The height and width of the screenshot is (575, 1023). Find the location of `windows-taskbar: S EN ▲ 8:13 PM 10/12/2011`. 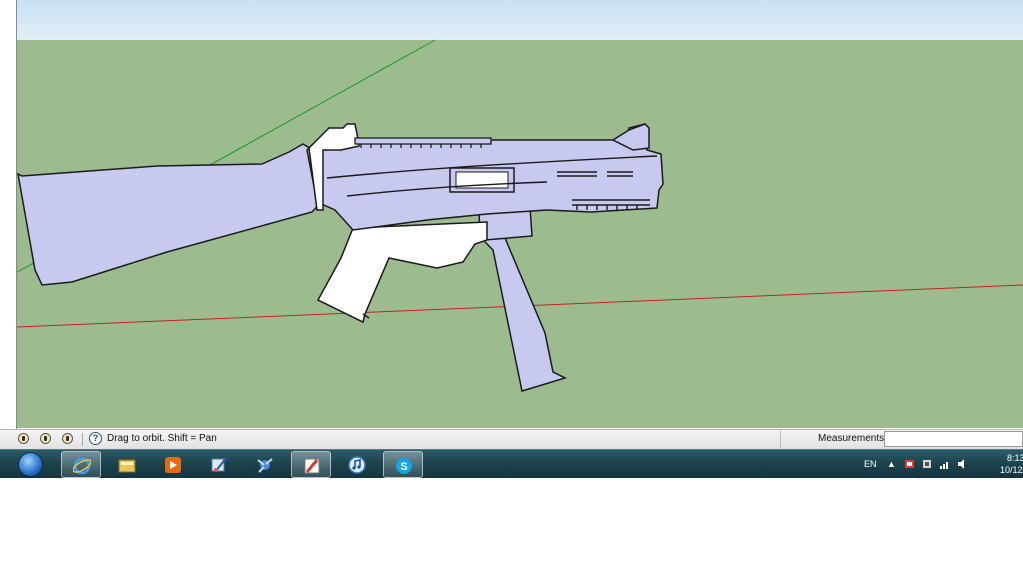

windows-taskbar: S EN ▲ 8:13 PM 10/12/2011 is located at coordinates (511, 463).